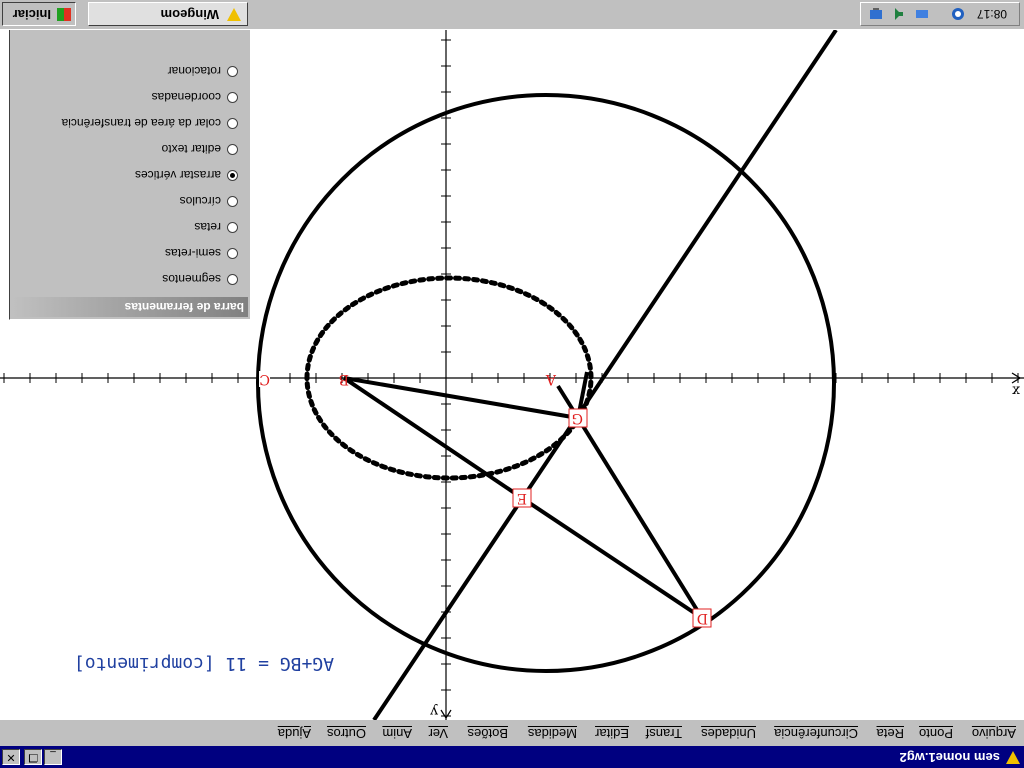  Describe the element at coordinates (552, 733) in the screenshot. I see `menu-medidas: Medidas` at that location.